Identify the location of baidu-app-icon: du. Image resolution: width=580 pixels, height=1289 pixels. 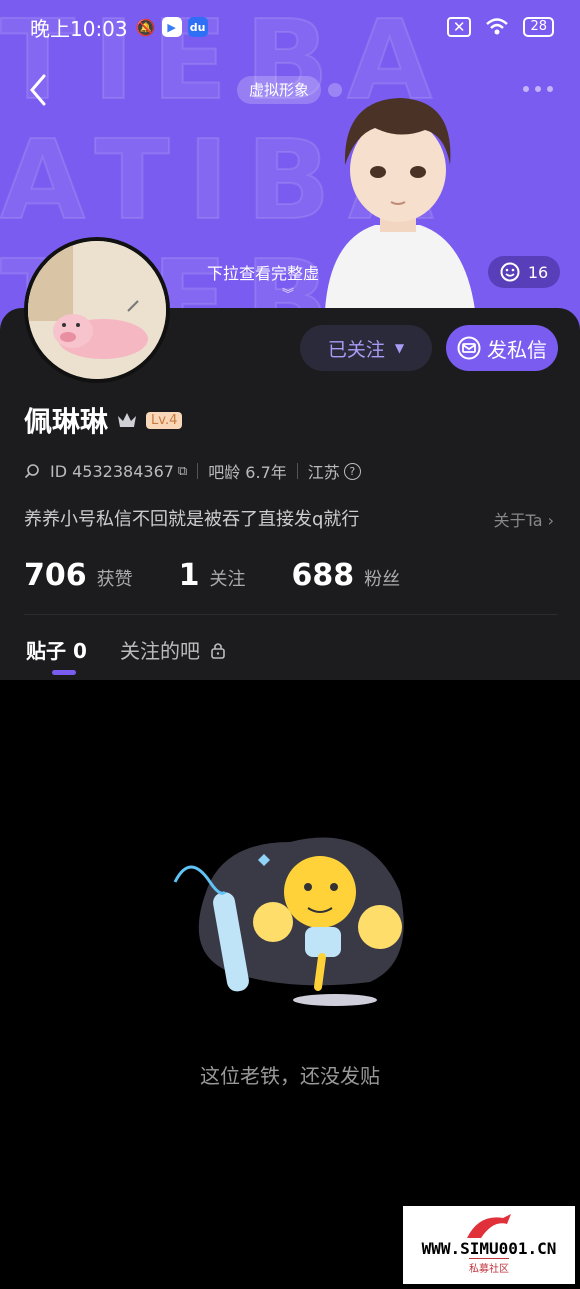
(197, 27).